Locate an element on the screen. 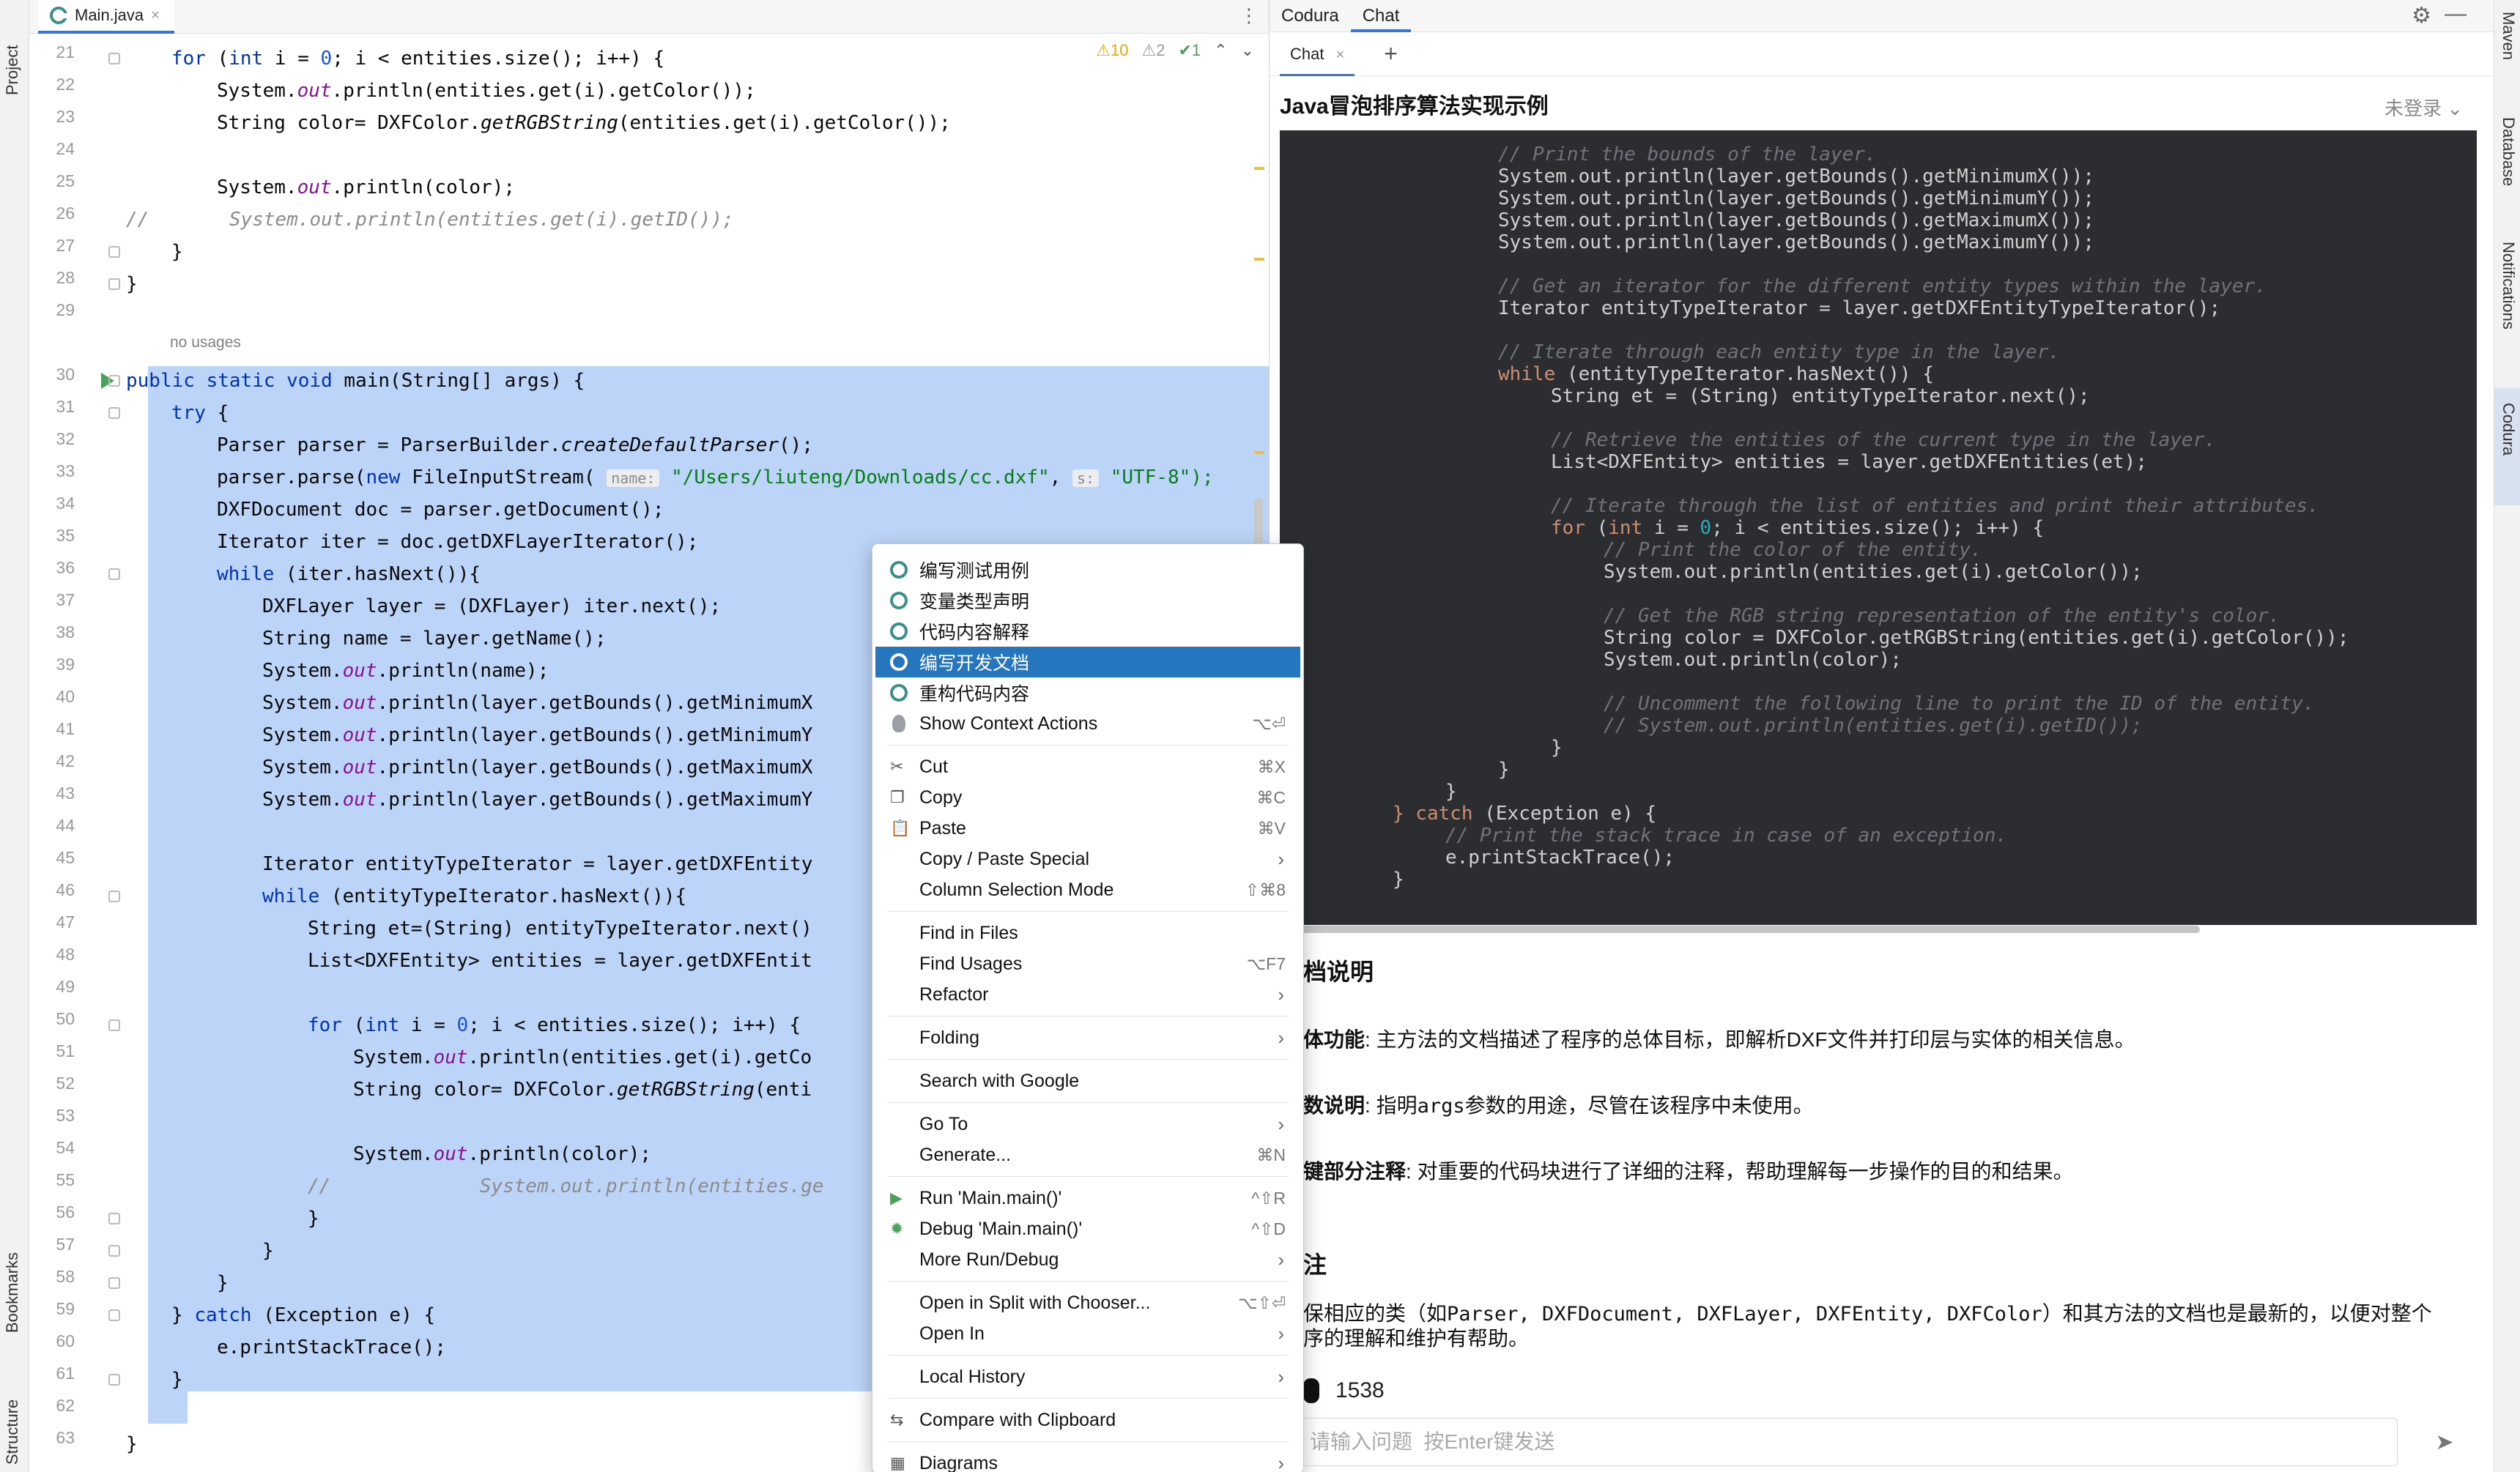 The width and height of the screenshot is (2520, 1472). menu-item-codura-action-2: 代码内容解释 is located at coordinates (1087, 631).